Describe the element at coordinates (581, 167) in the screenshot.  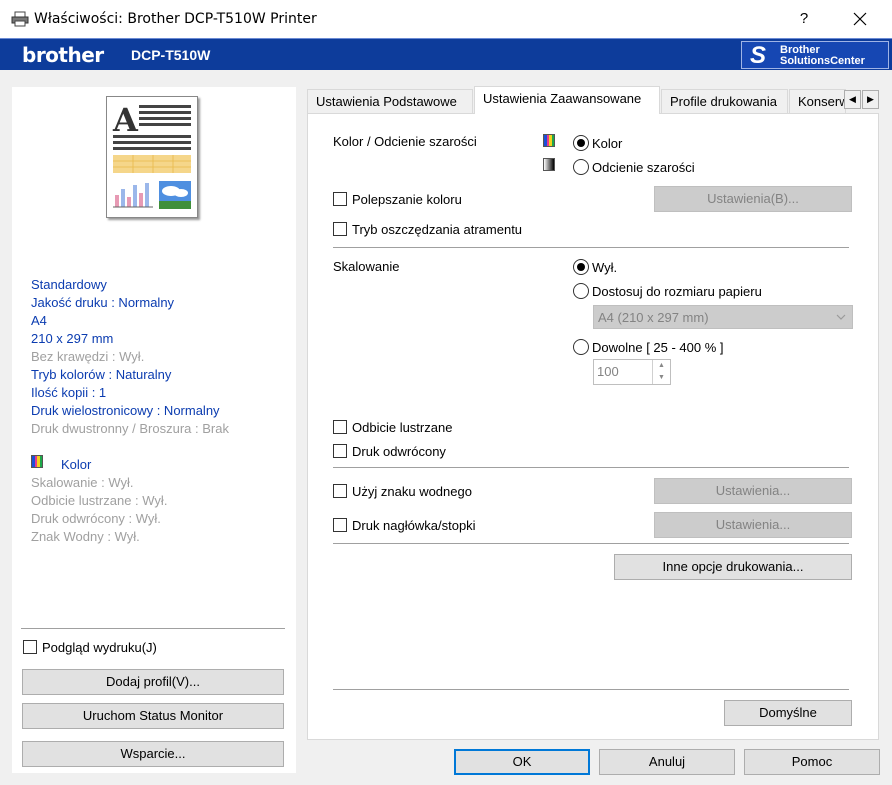
I see `grayscale-radio` at that location.